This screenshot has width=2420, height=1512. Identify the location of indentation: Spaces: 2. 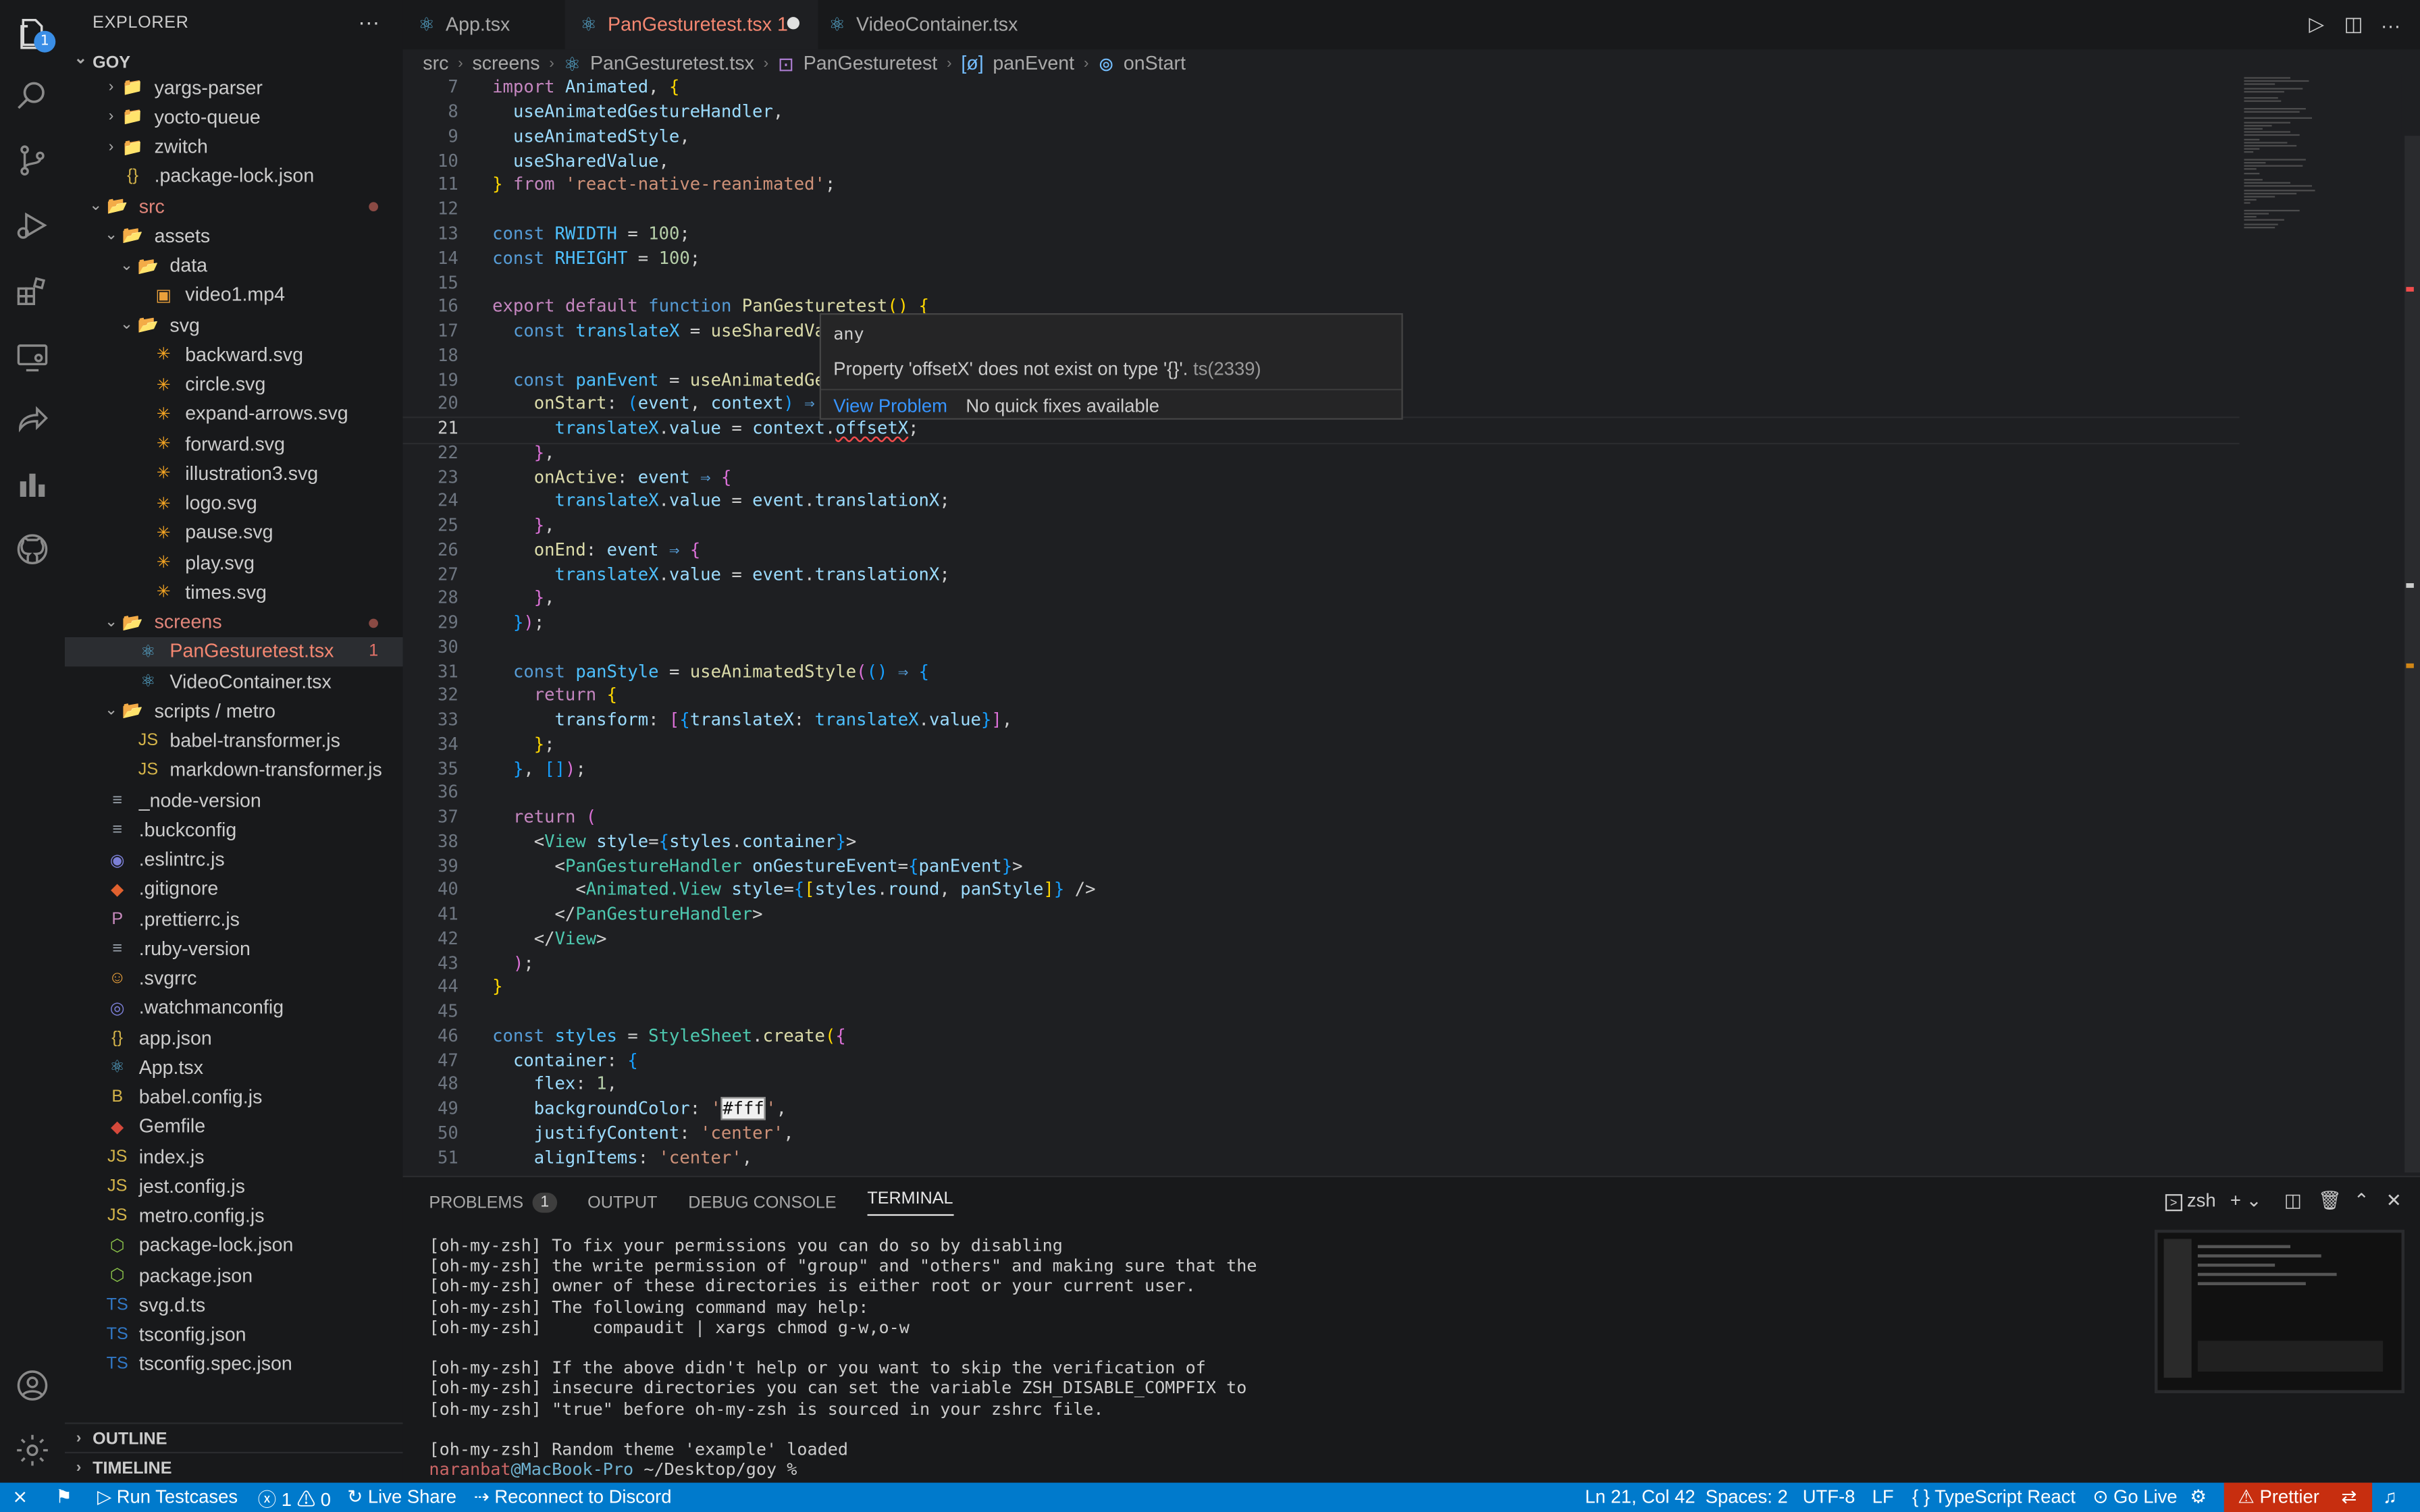
(1747, 1496).